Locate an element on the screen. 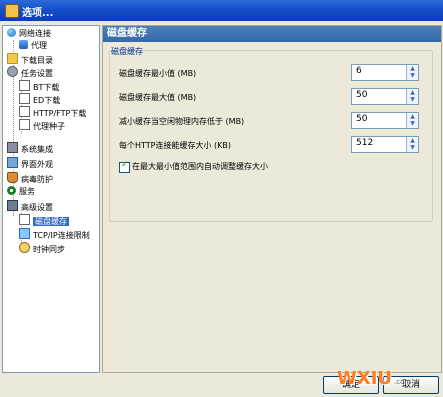 The image size is (443, 397). http-cache-size-stepper: 512 ▲ ▼ is located at coordinates (385, 144).